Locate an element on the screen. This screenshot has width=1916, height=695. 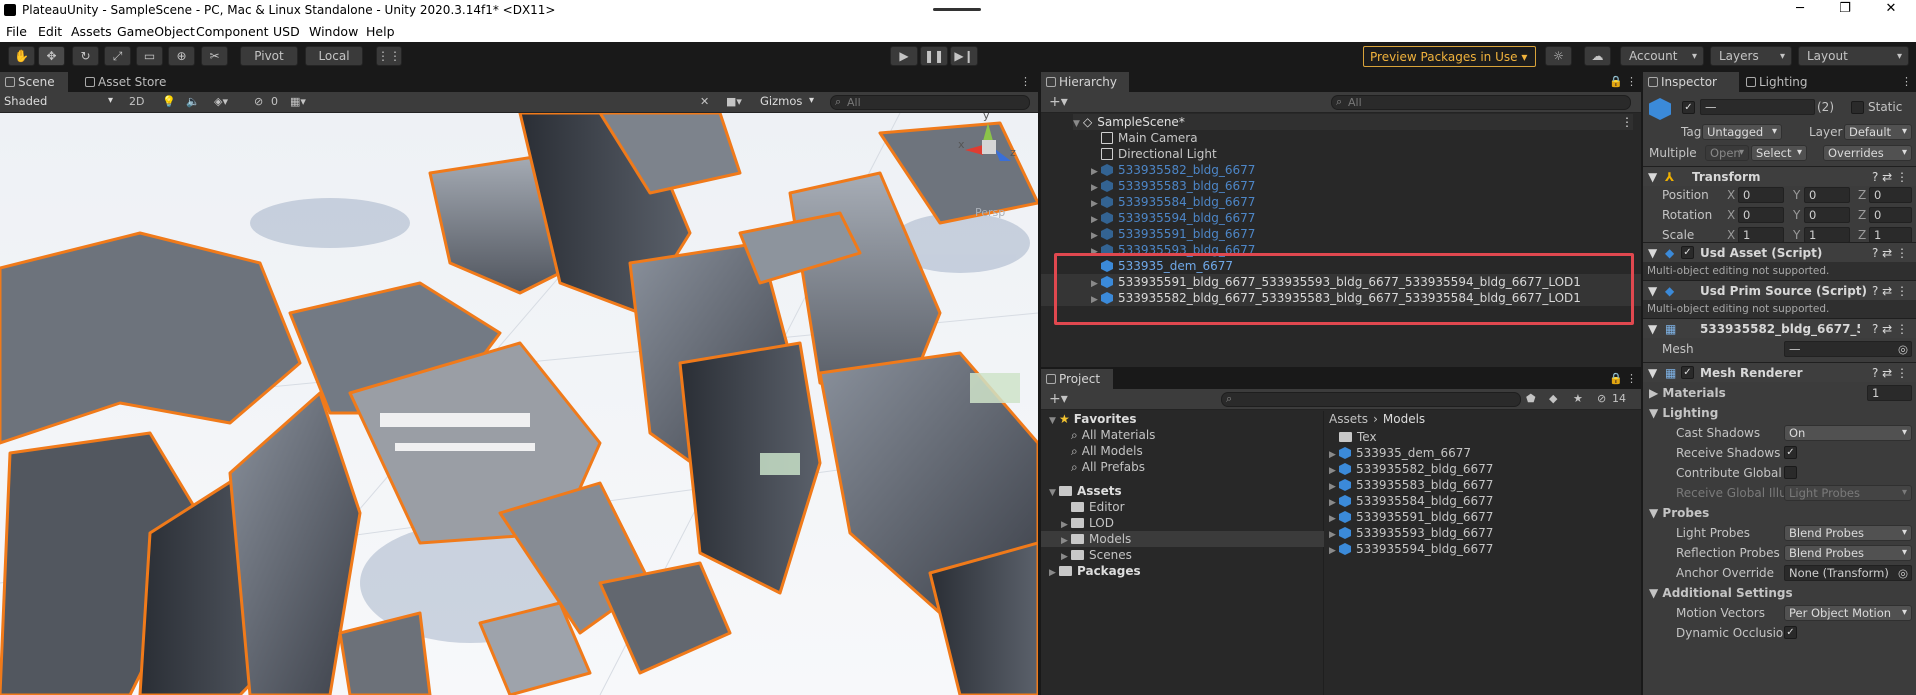
favorite-item: ⌕ All Models is located at coordinates (1107, 451).